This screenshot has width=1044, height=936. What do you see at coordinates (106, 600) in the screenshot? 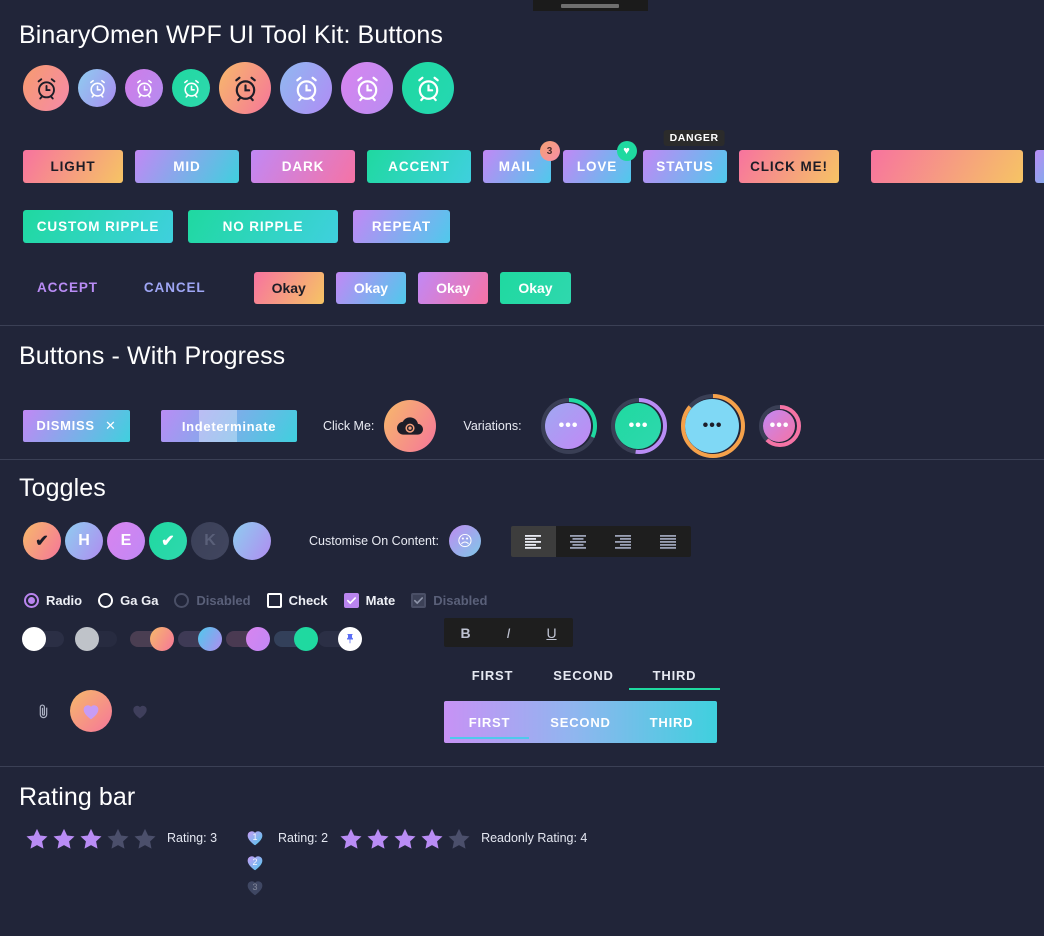
I see `radio-gaga-control` at bounding box center [106, 600].